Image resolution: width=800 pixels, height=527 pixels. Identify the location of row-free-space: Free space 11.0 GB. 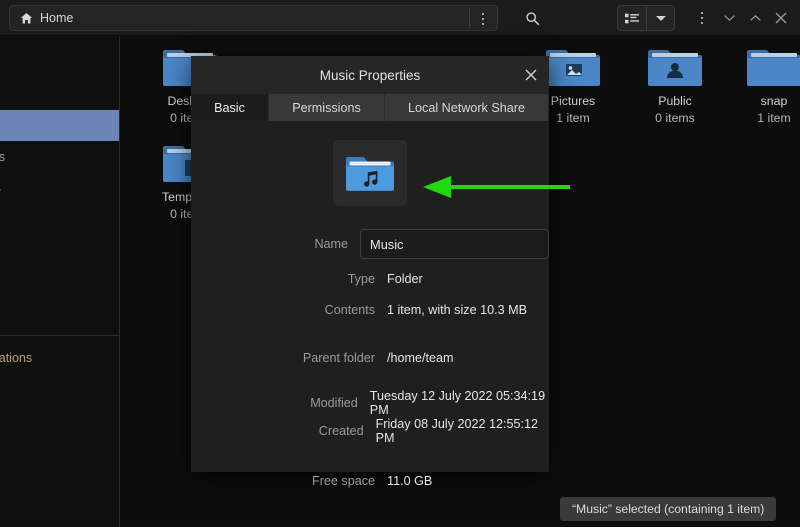
(370, 481).